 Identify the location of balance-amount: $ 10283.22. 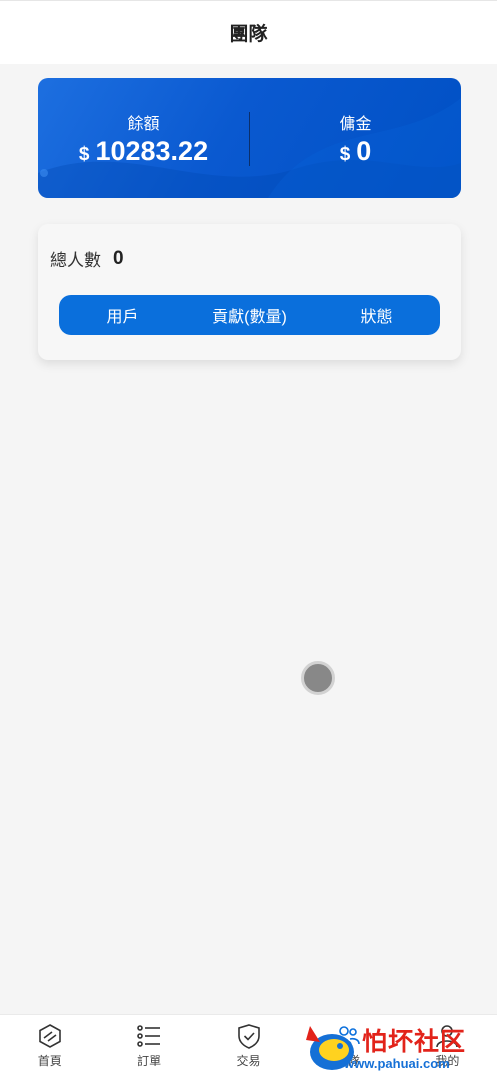
(143, 151).